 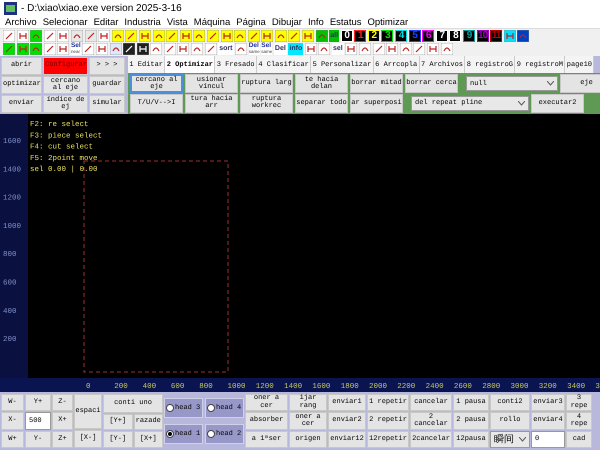 What do you see at coordinates (401, 36) in the screenshot?
I see `layer-button: 4` at bounding box center [401, 36].